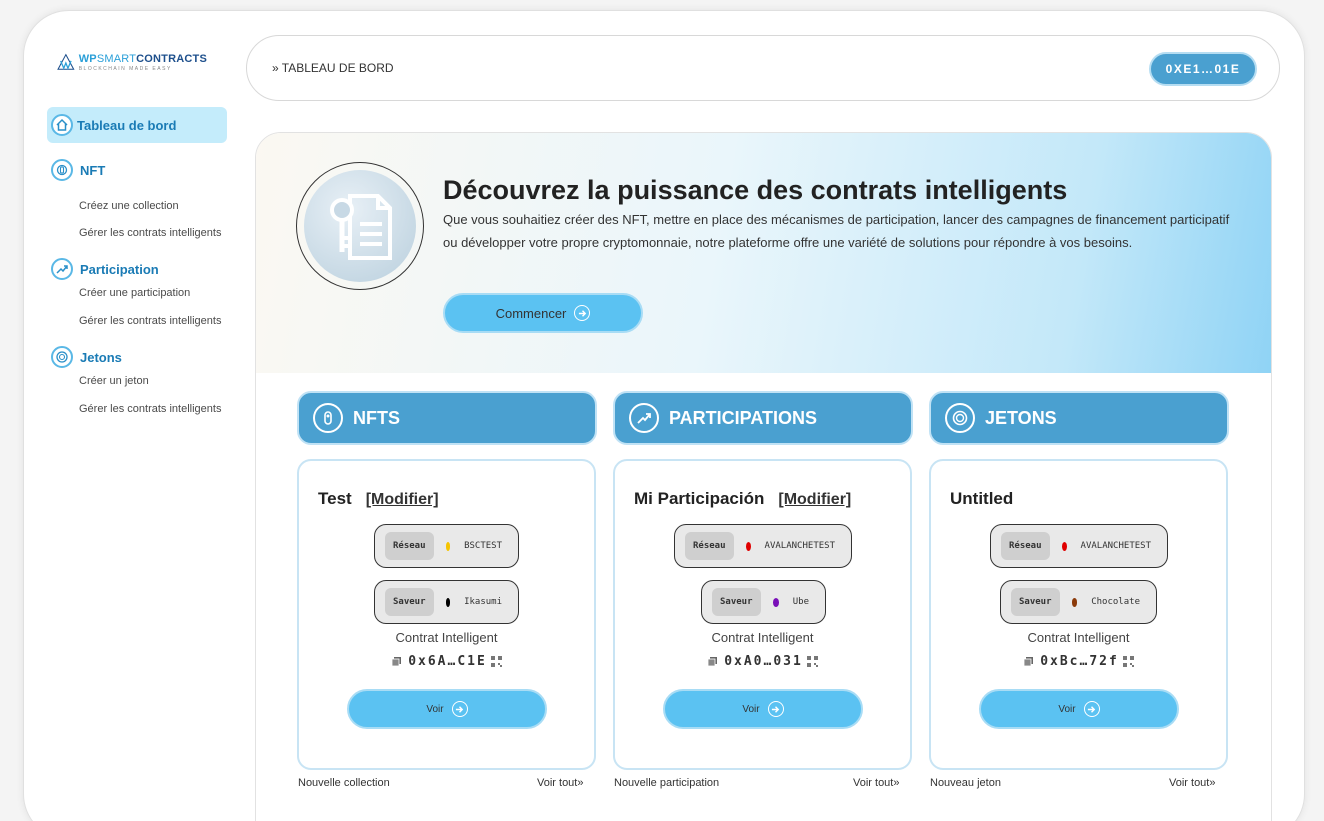  I want to click on top-bar: » TABLEAU DE BORD 0XE1…01E, so click(763, 68).